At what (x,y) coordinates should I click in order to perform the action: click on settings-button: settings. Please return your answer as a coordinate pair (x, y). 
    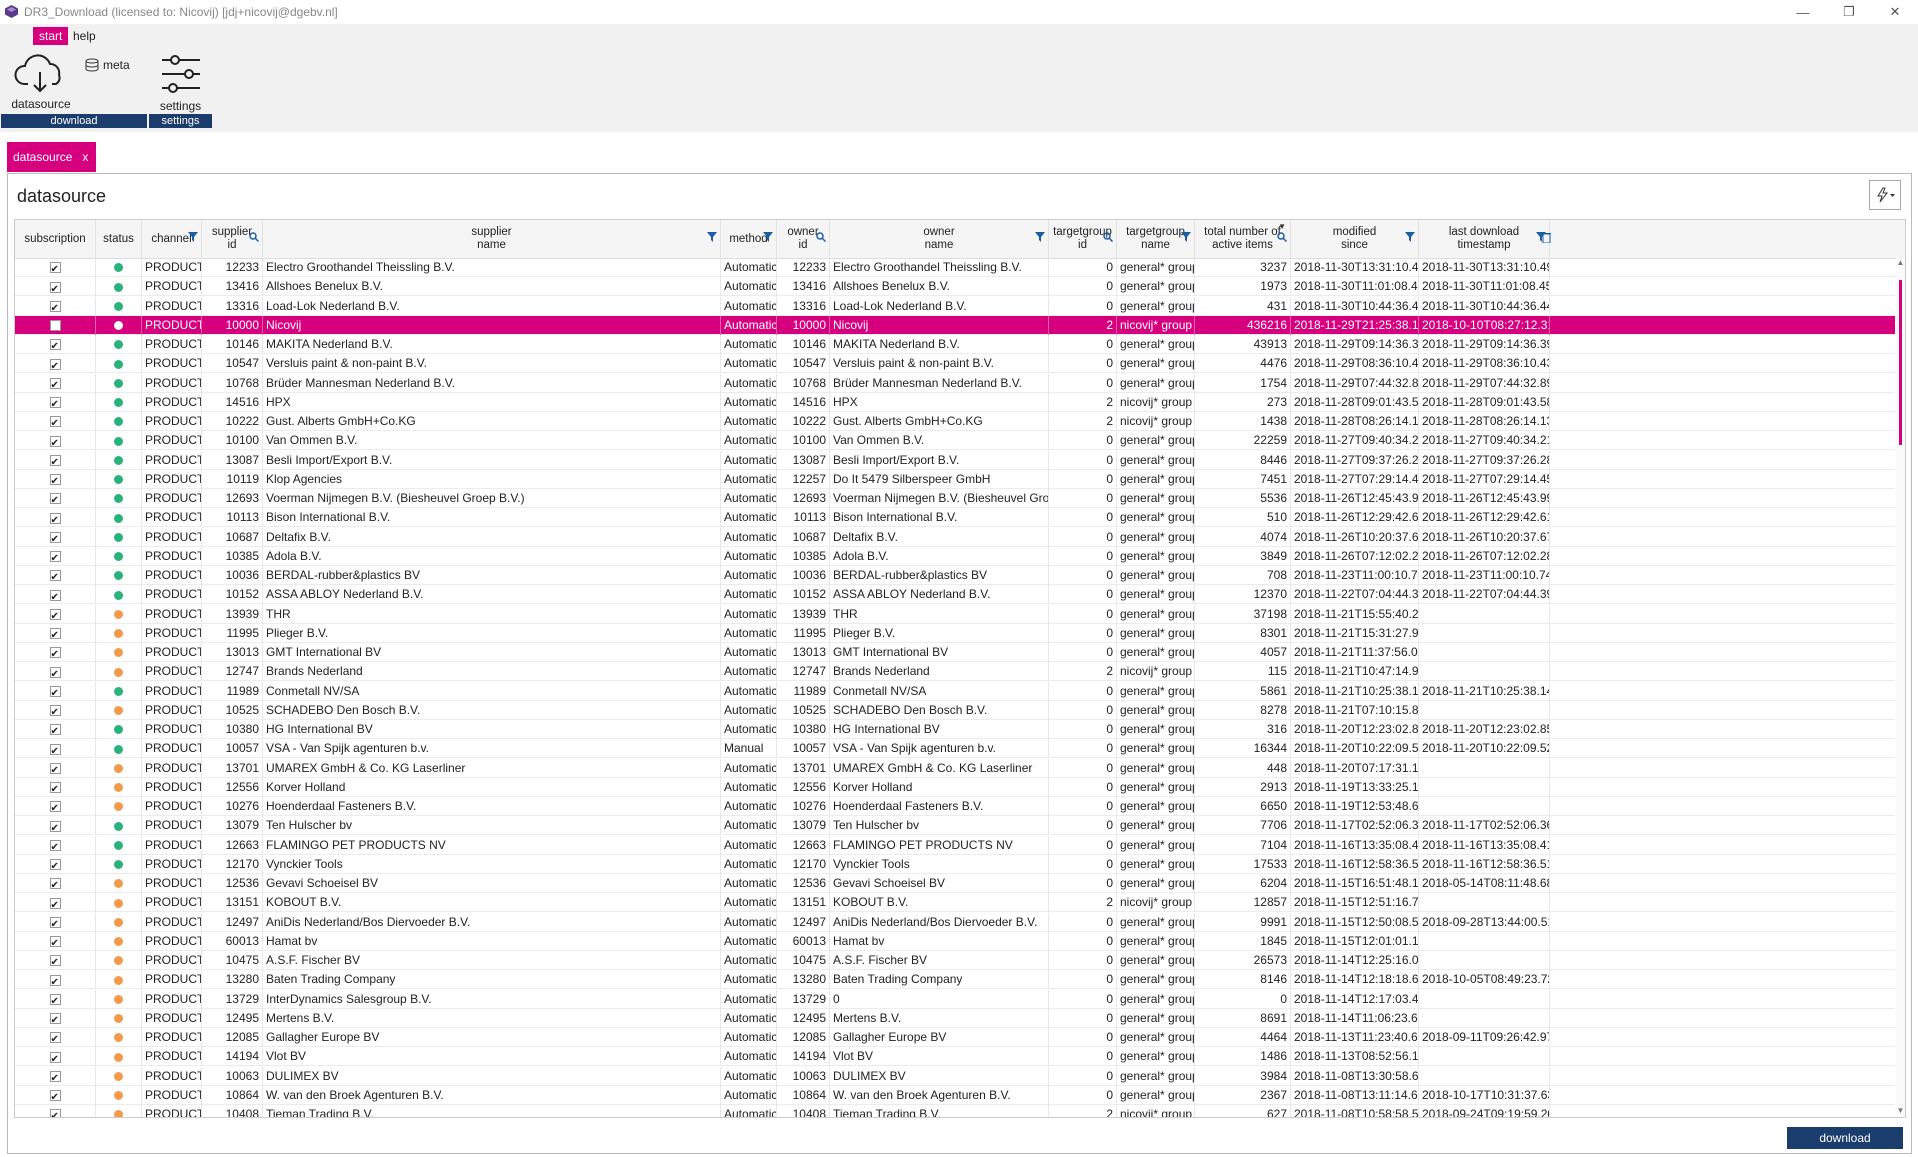
    Looking at the image, I should click on (180, 84).